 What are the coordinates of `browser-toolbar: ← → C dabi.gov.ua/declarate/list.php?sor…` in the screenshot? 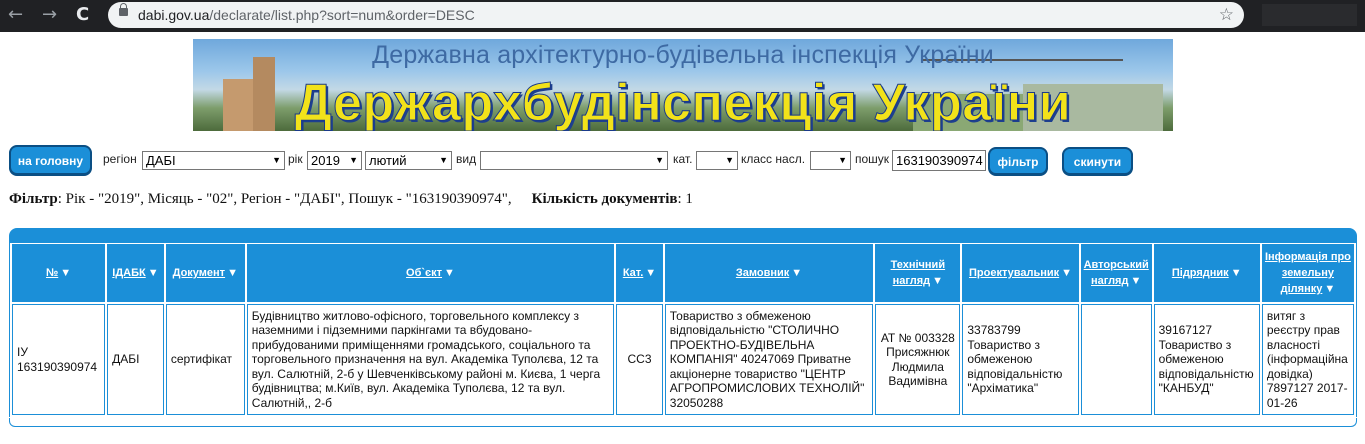 It's located at (682, 16).